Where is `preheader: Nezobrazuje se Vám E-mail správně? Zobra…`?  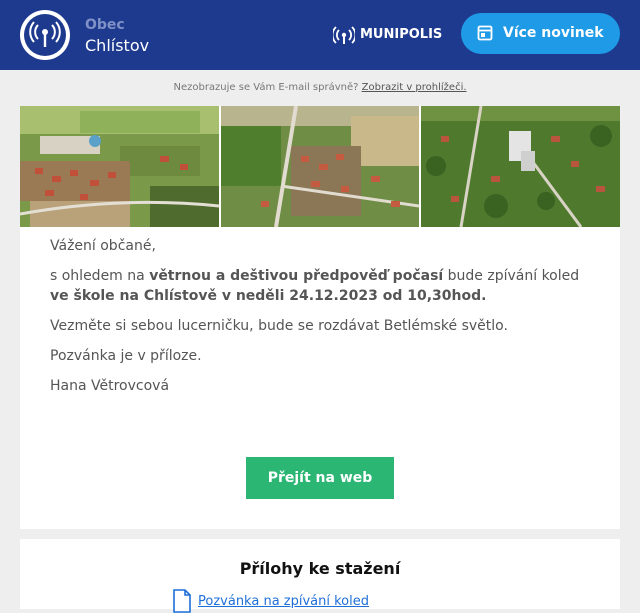
preheader: Nezobrazuje se Vám E-mail správně? Zobra… is located at coordinates (320, 87).